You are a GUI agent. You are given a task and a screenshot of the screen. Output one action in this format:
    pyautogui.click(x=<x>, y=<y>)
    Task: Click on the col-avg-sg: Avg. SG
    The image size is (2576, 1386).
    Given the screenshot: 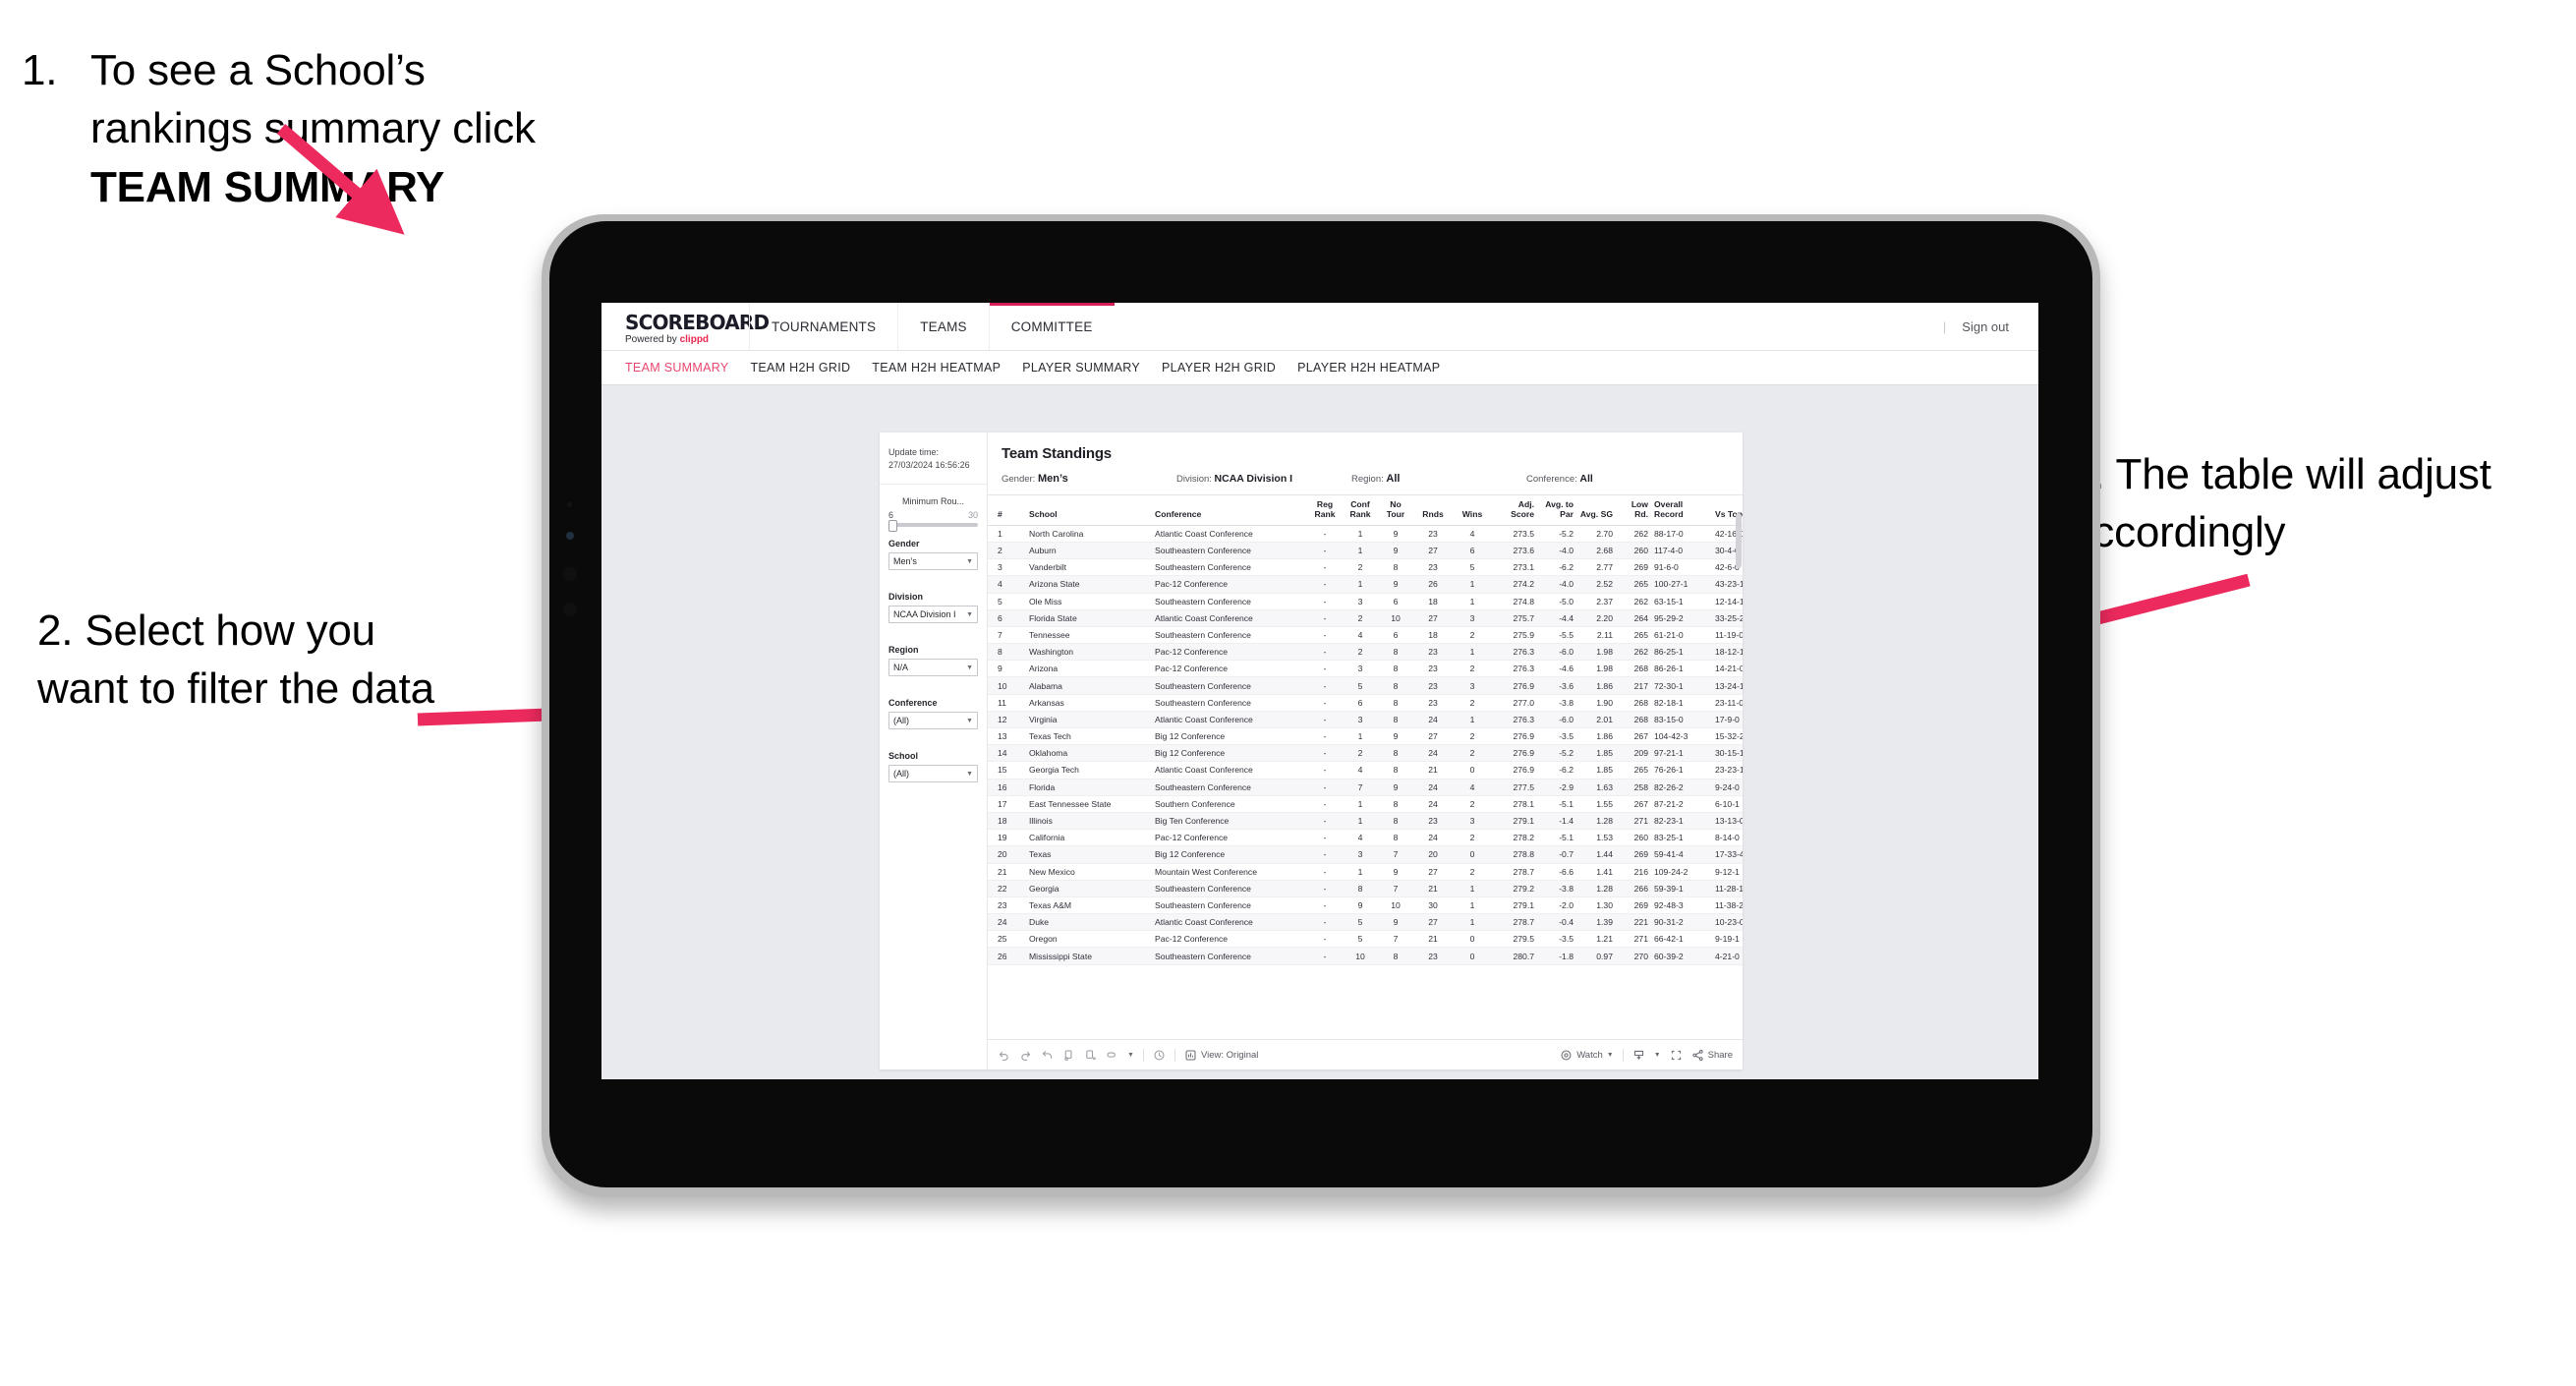 What is the action you would take?
    pyautogui.click(x=1596, y=510)
    